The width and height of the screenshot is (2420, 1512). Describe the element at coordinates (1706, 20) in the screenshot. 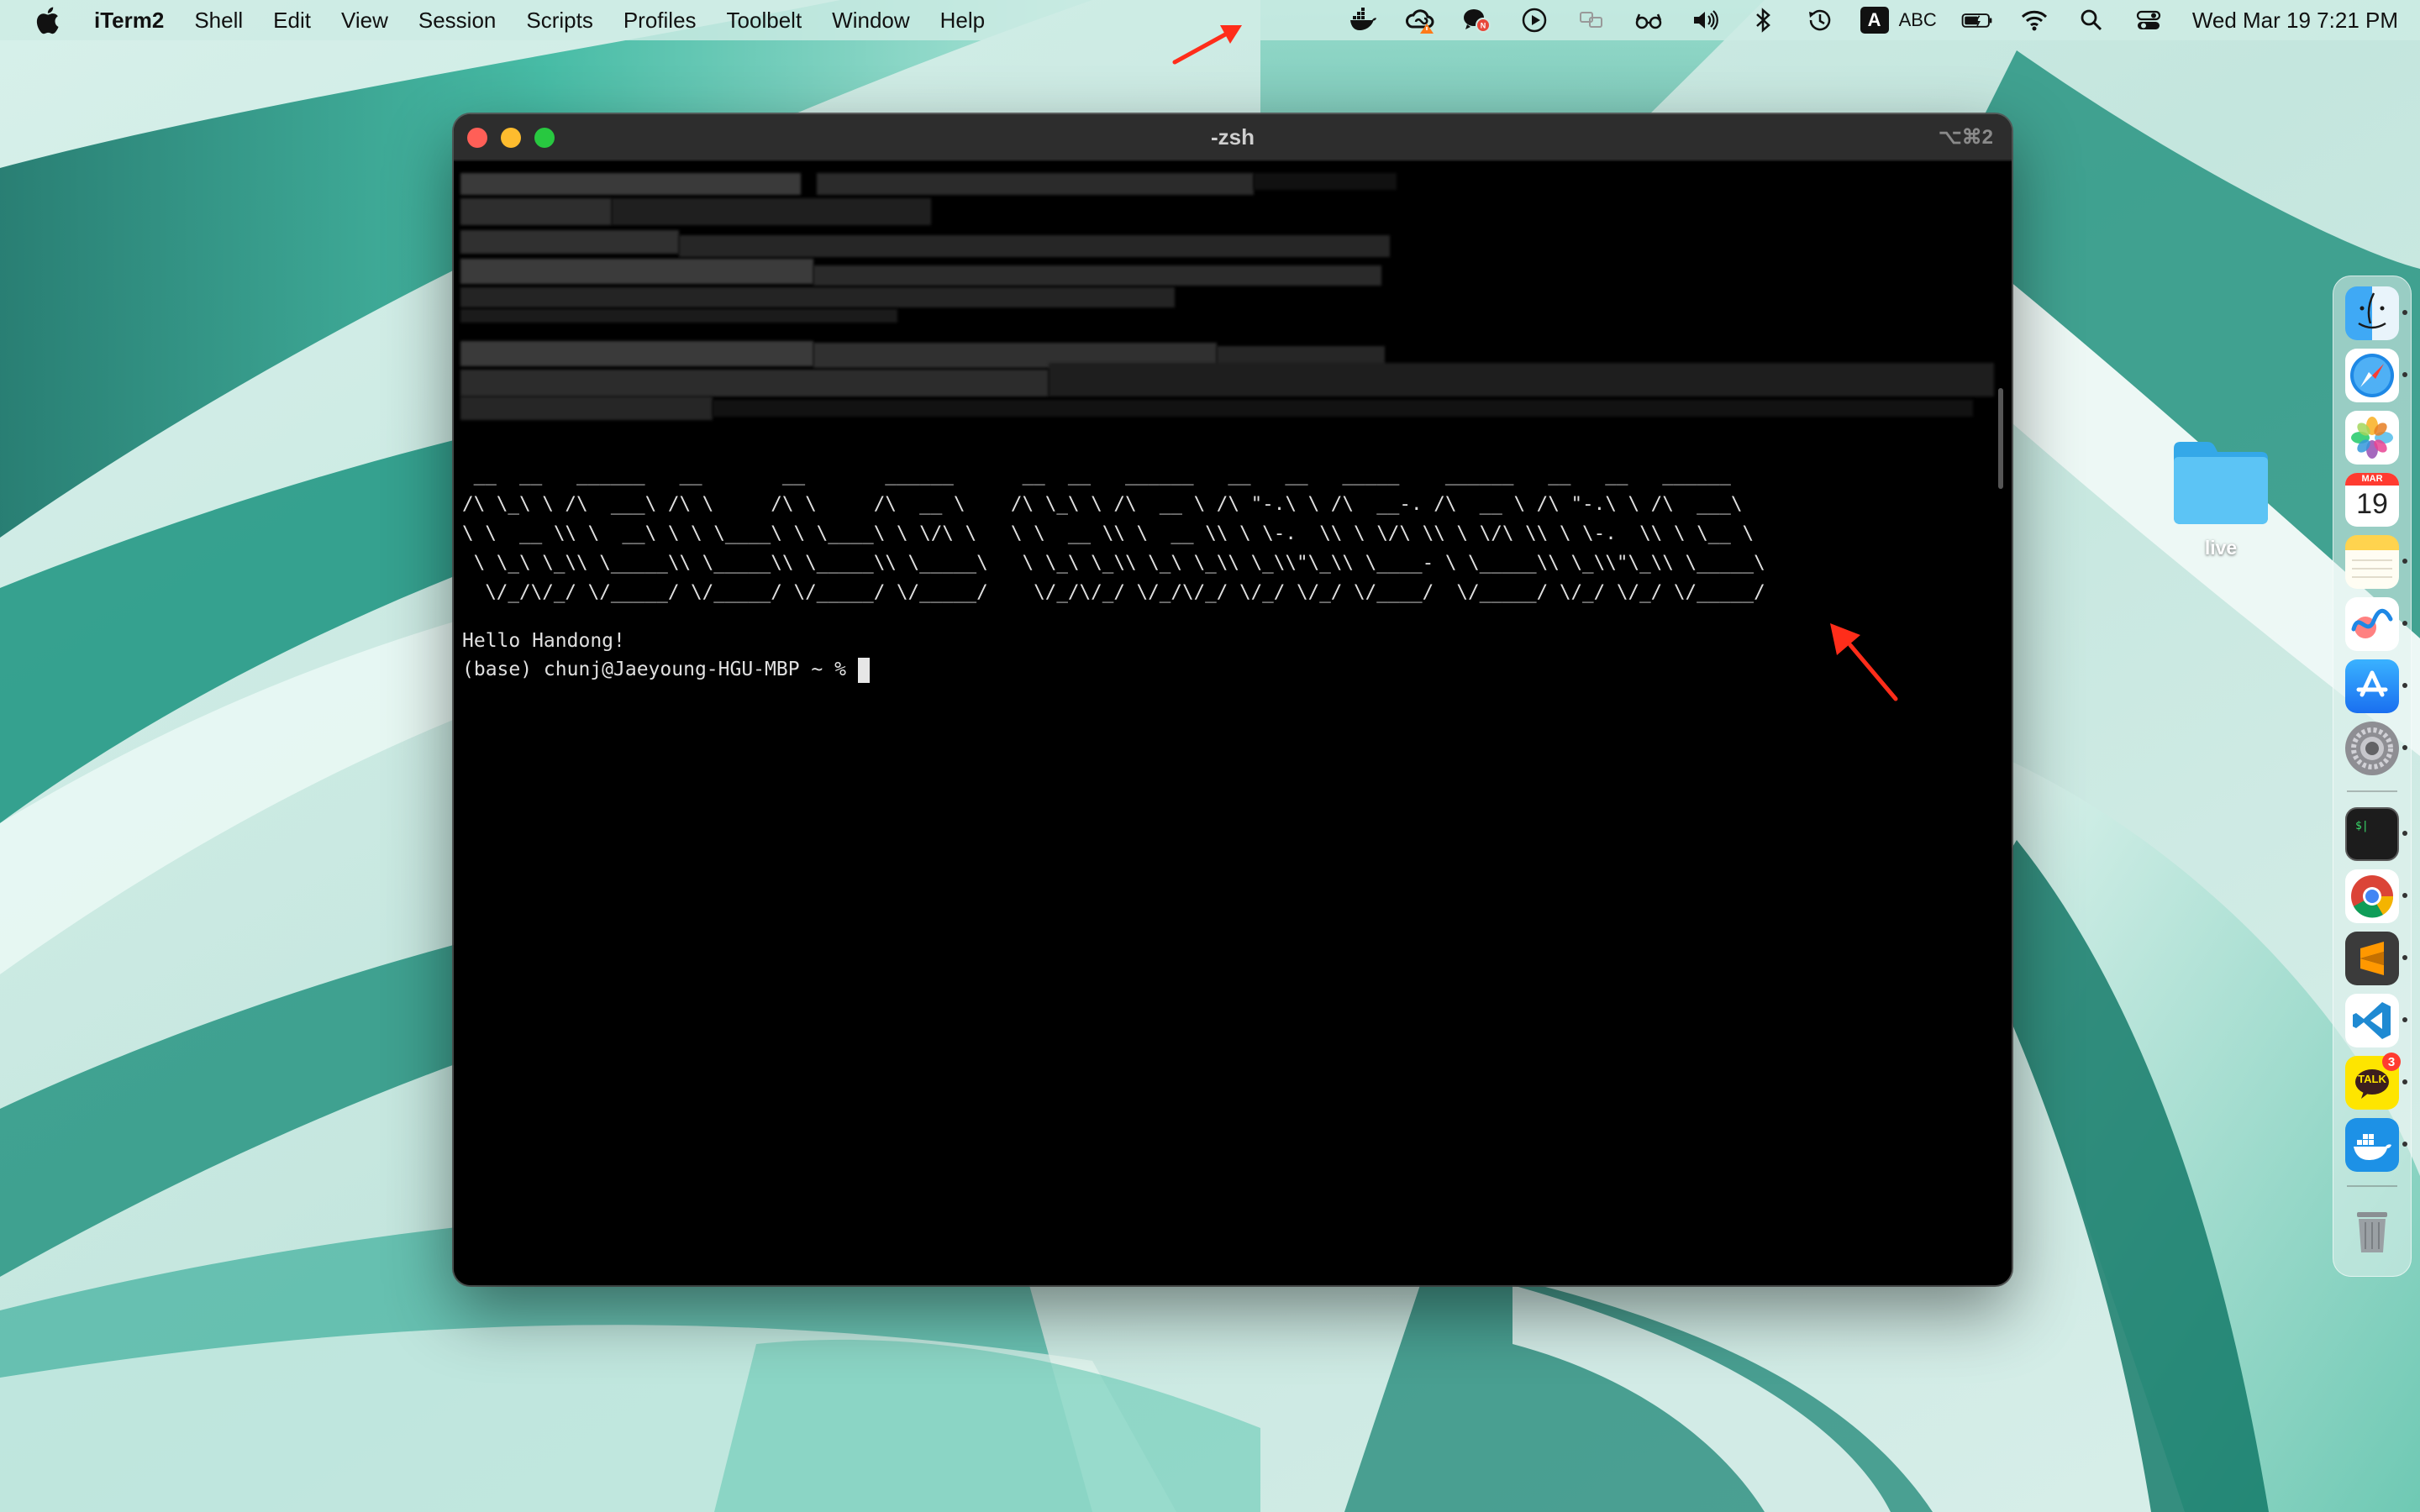

I see `volume-icon` at that location.